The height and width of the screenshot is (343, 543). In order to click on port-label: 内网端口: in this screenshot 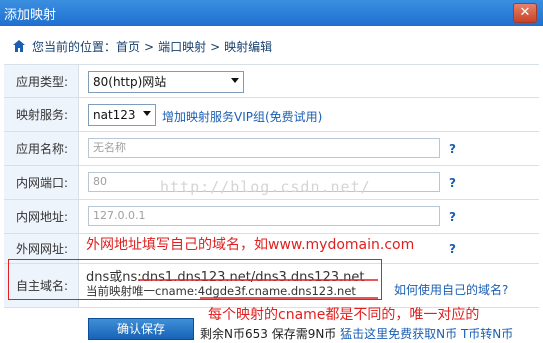, I will do `click(41, 182)`.